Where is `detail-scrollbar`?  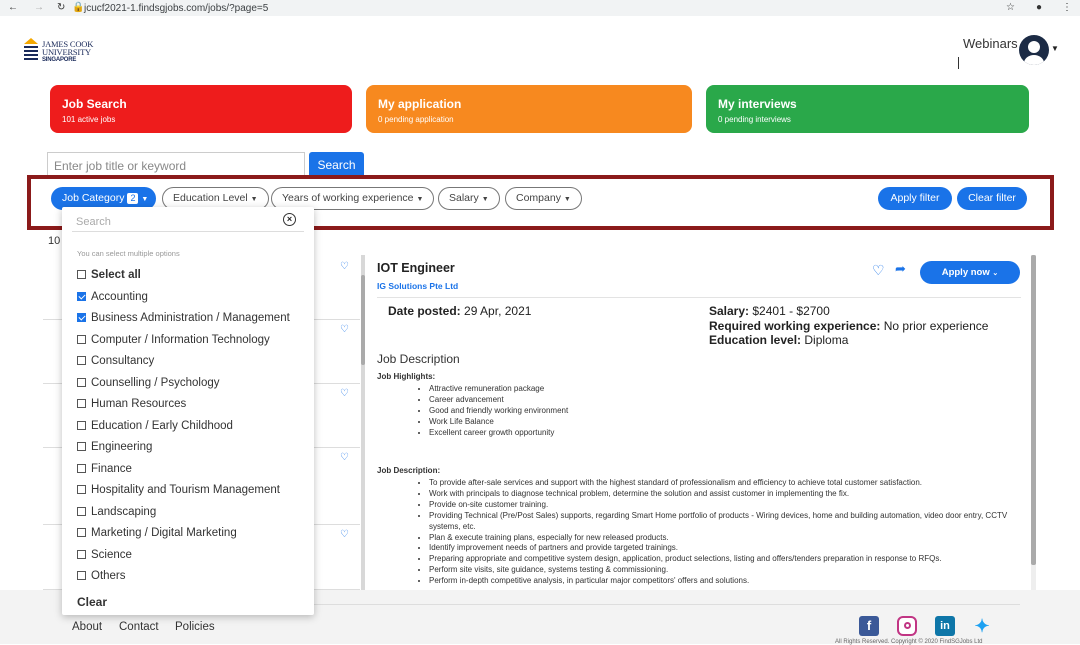 detail-scrollbar is located at coordinates (1033, 422).